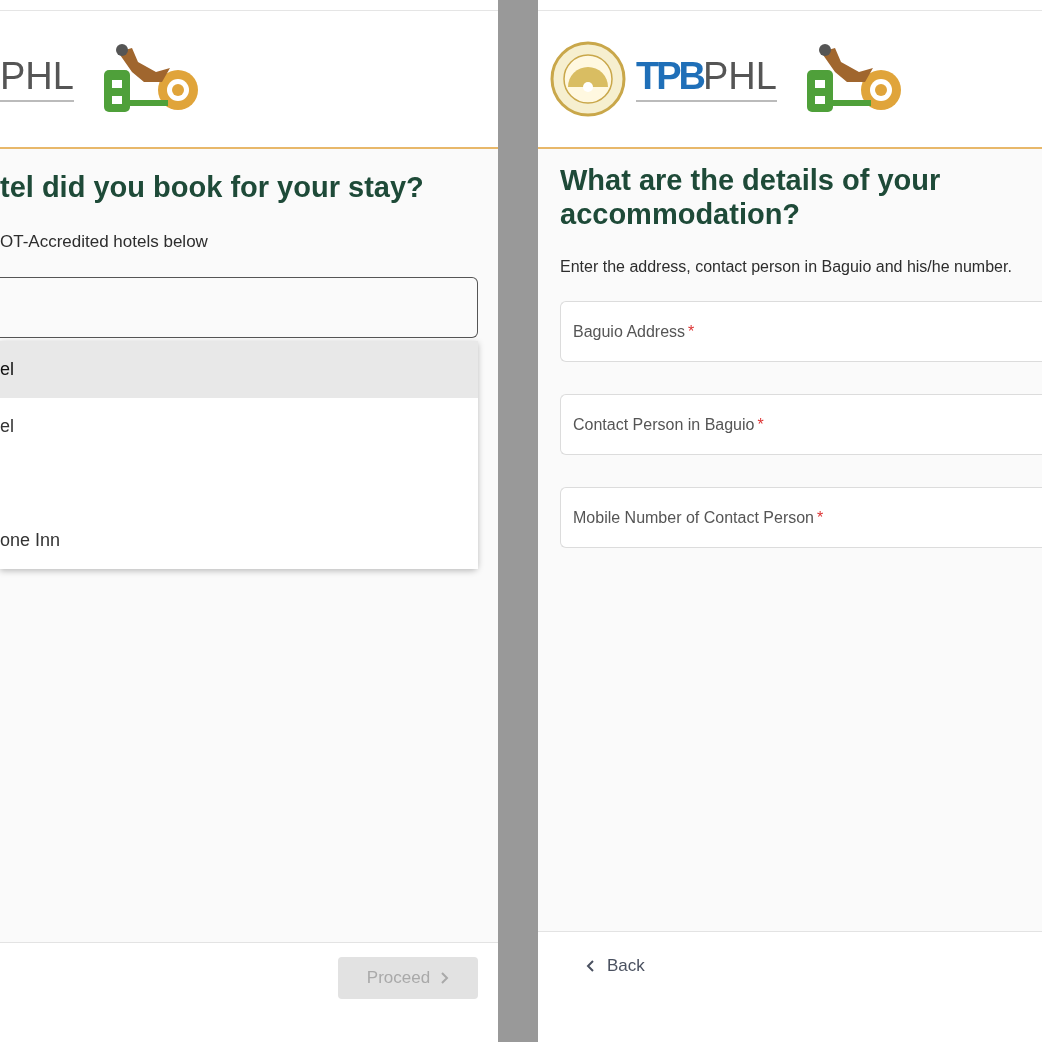  I want to click on input-field: Baguio Address *, so click(801, 331).